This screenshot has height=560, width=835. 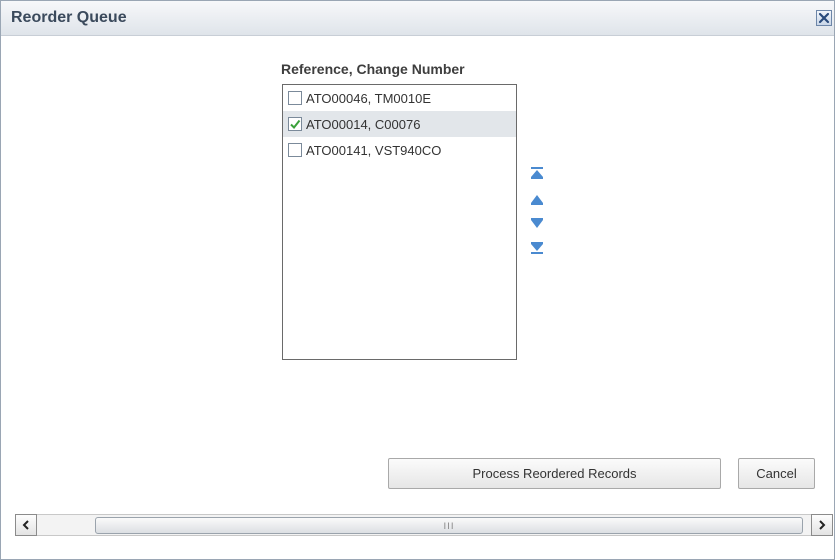 I want to click on item-checkbox-checked, so click(x=295, y=124).